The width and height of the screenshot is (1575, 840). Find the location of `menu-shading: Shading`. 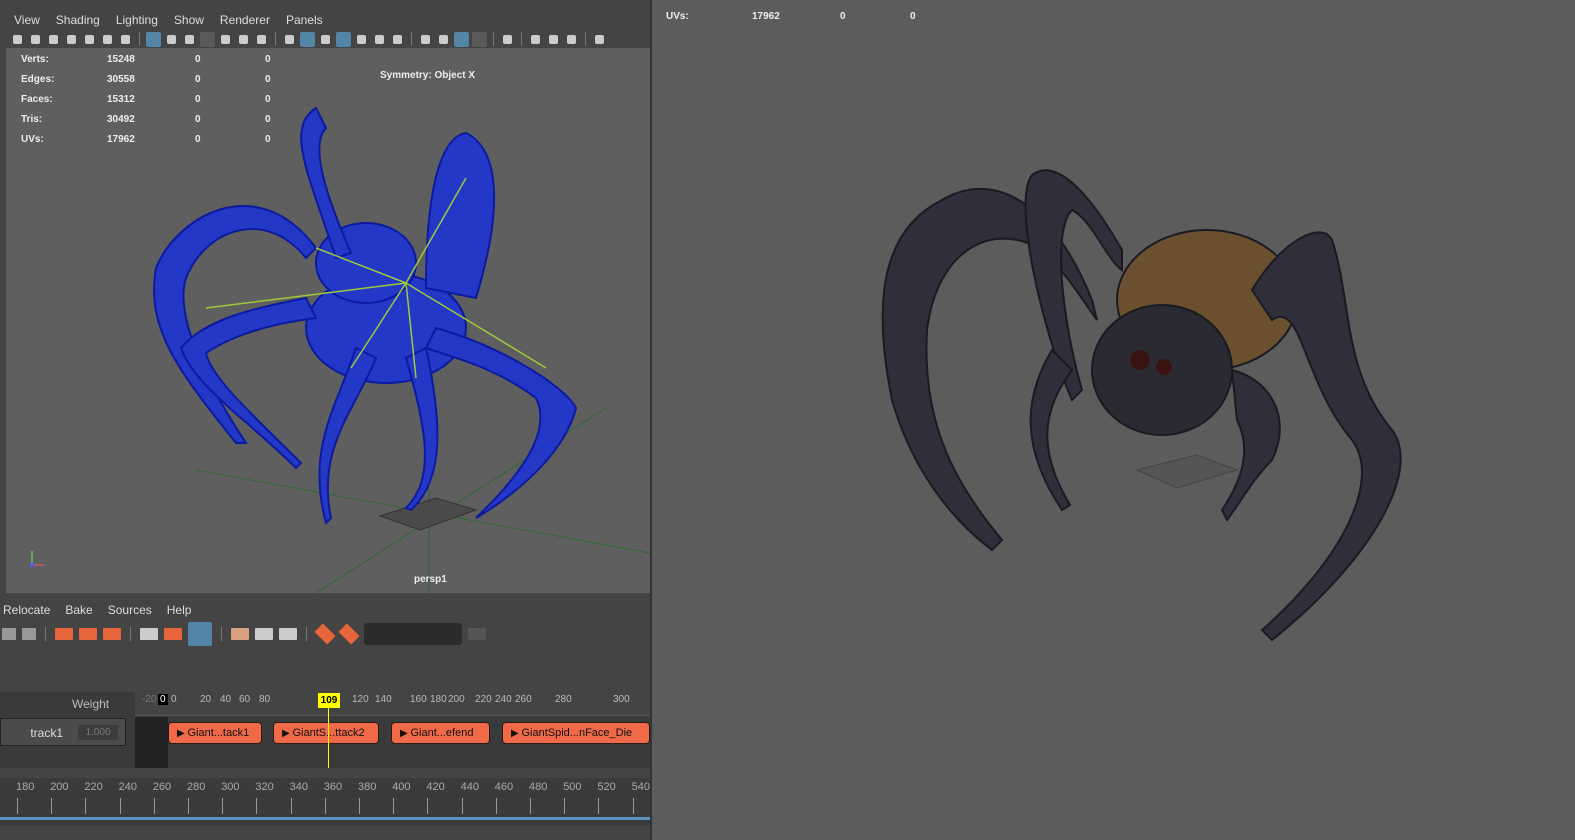

menu-shading: Shading is located at coordinates (78, 20).